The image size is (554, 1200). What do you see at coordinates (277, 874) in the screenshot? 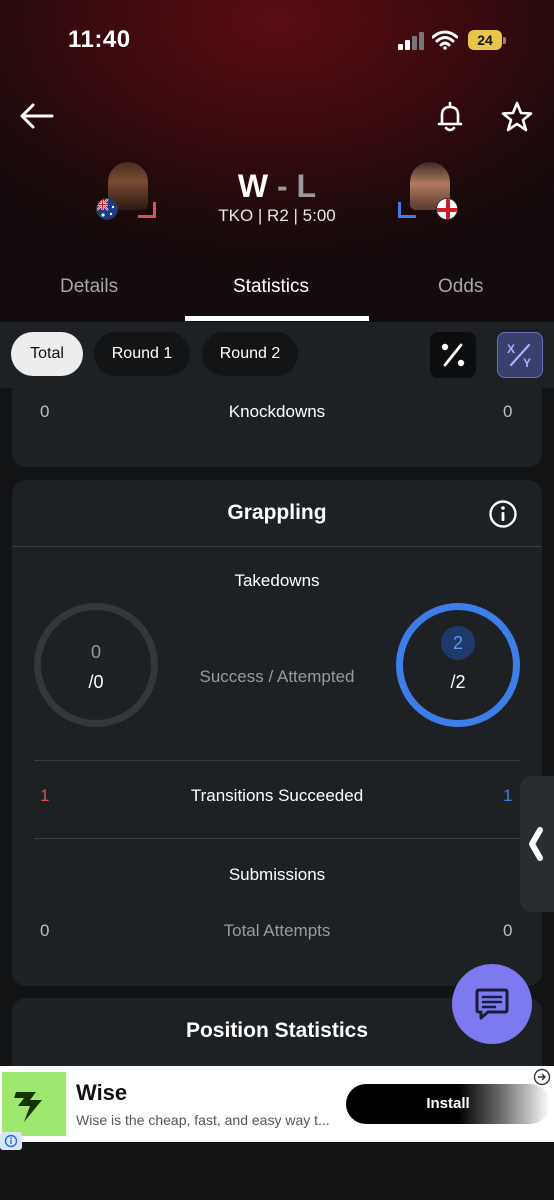
I see `submissions-label: Submissions` at bounding box center [277, 874].